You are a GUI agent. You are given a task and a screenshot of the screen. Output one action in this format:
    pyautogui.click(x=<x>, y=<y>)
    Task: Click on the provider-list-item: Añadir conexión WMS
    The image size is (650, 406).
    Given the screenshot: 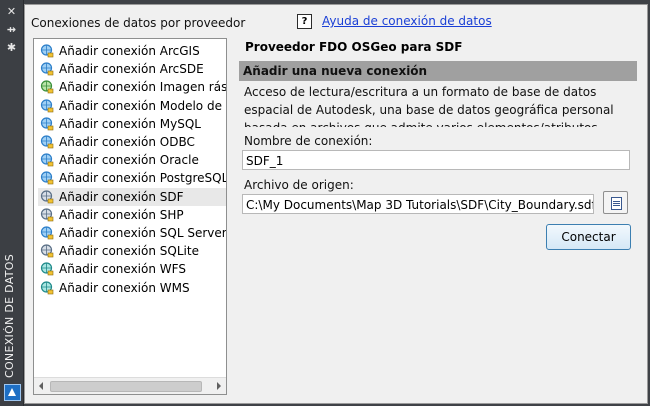 What is the action you would take?
    pyautogui.click(x=132, y=288)
    